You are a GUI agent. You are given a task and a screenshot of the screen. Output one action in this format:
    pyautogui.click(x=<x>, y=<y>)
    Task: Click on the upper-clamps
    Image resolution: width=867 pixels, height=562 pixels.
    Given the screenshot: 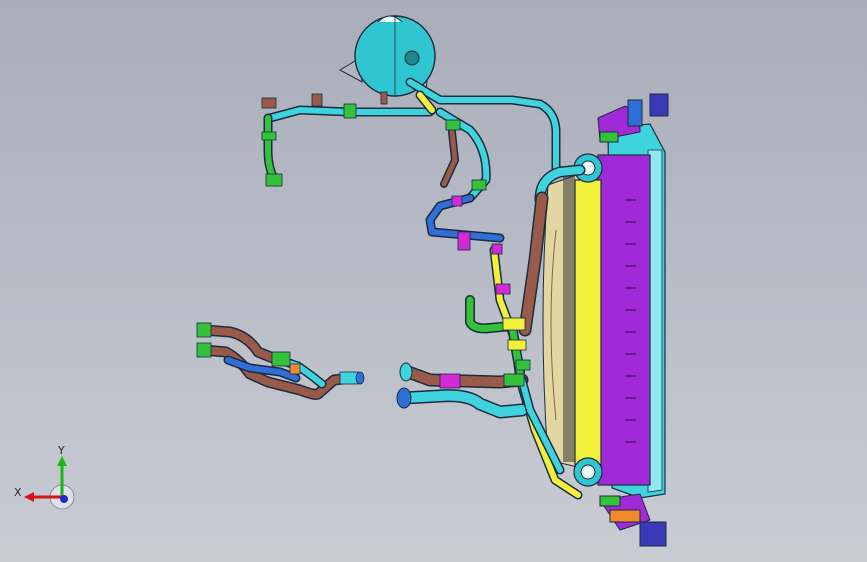 What is the action you would take?
    pyautogui.click(x=382, y=174)
    